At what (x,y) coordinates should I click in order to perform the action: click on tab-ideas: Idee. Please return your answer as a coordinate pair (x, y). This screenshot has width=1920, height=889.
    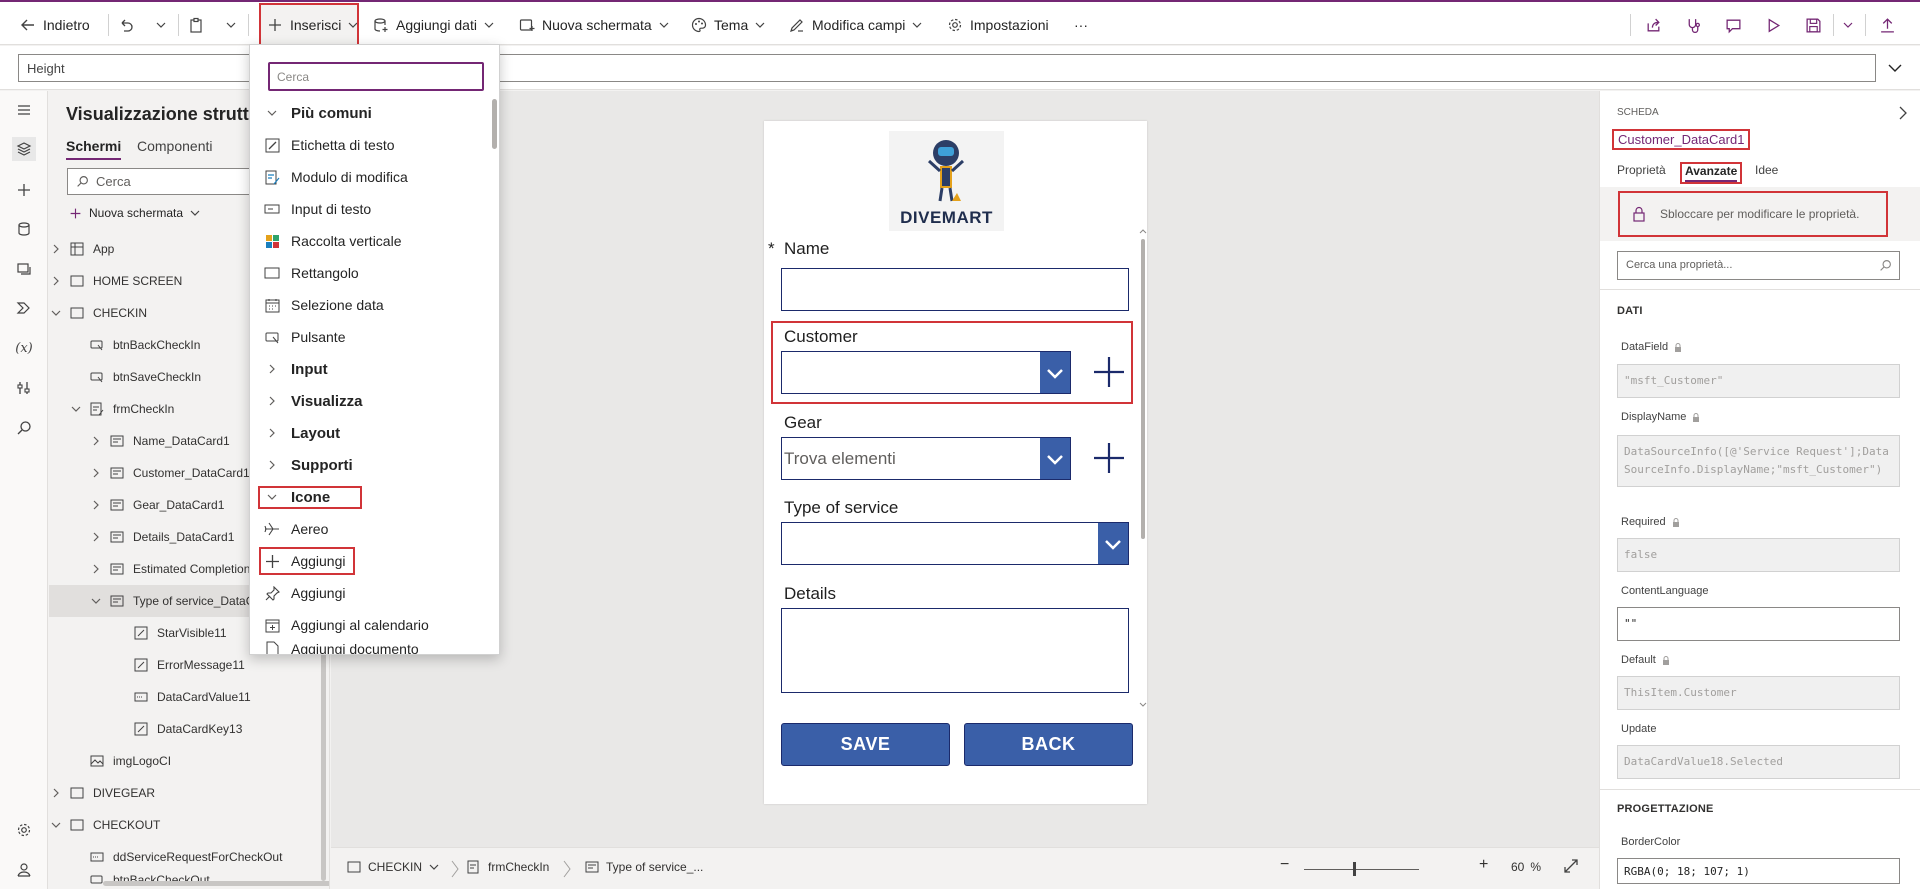
    Looking at the image, I should click on (1766, 170).